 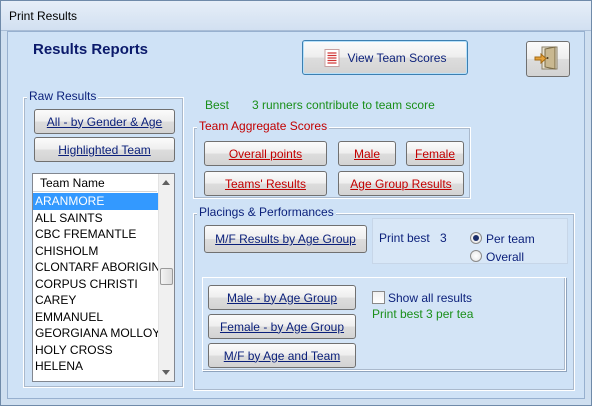 What do you see at coordinates (282, 297) in the screenshot?
I see `male-by-age-group-button: Male - by Age Group` at bounding box center [282, 297].